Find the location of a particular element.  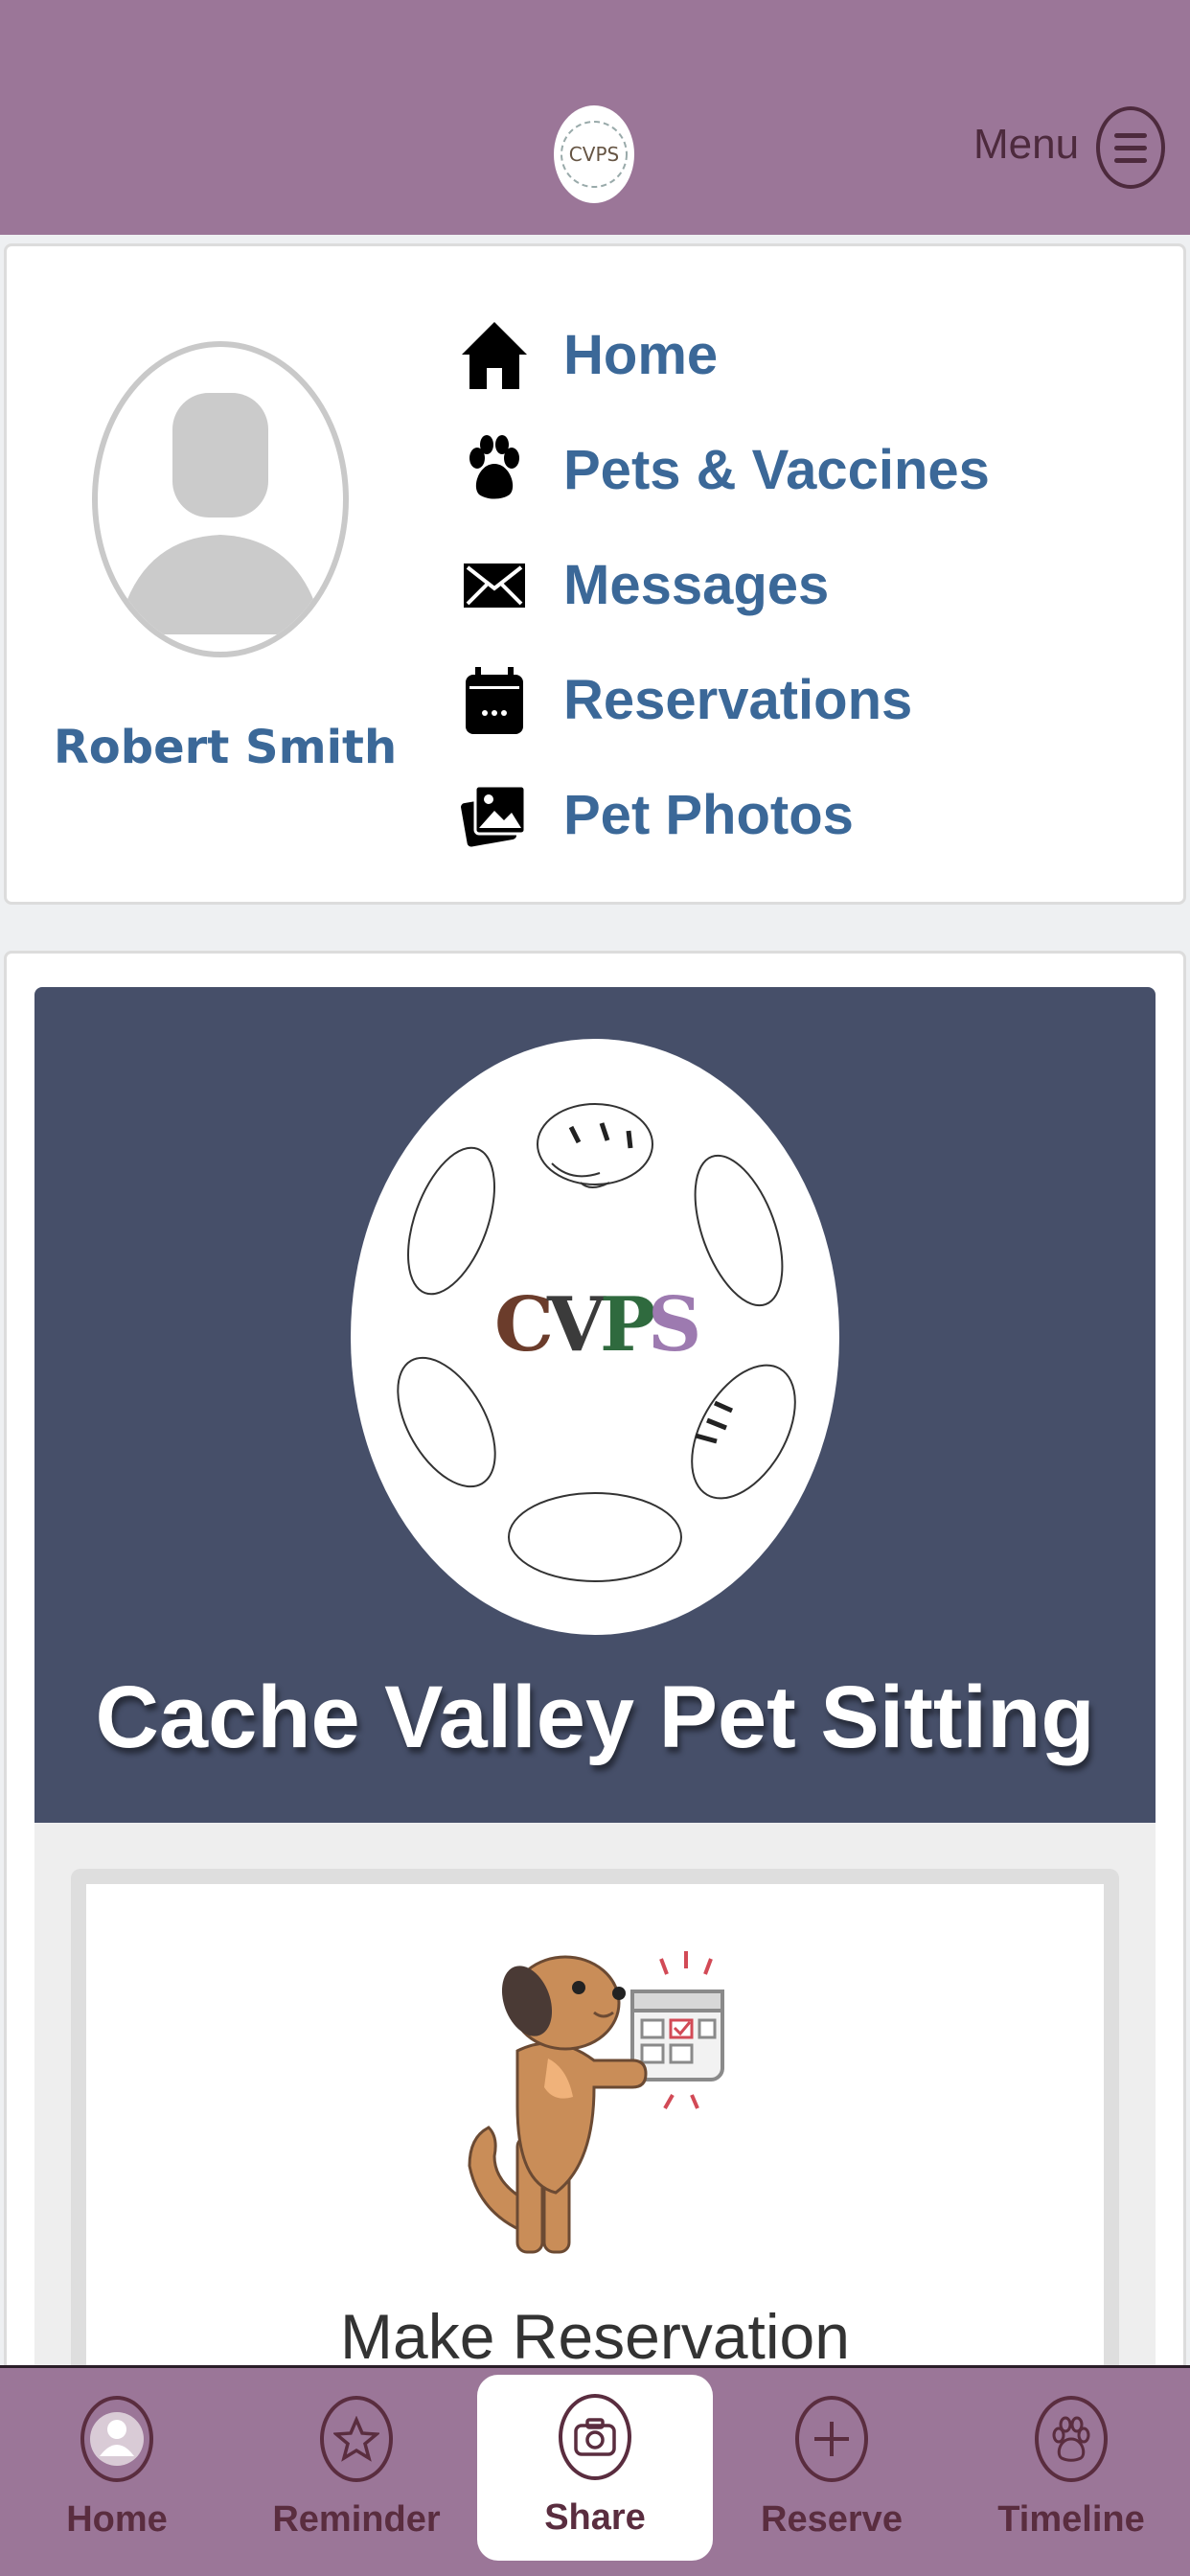

tab-label-timeline: Timeline is located at coordinates (1071, 2519).